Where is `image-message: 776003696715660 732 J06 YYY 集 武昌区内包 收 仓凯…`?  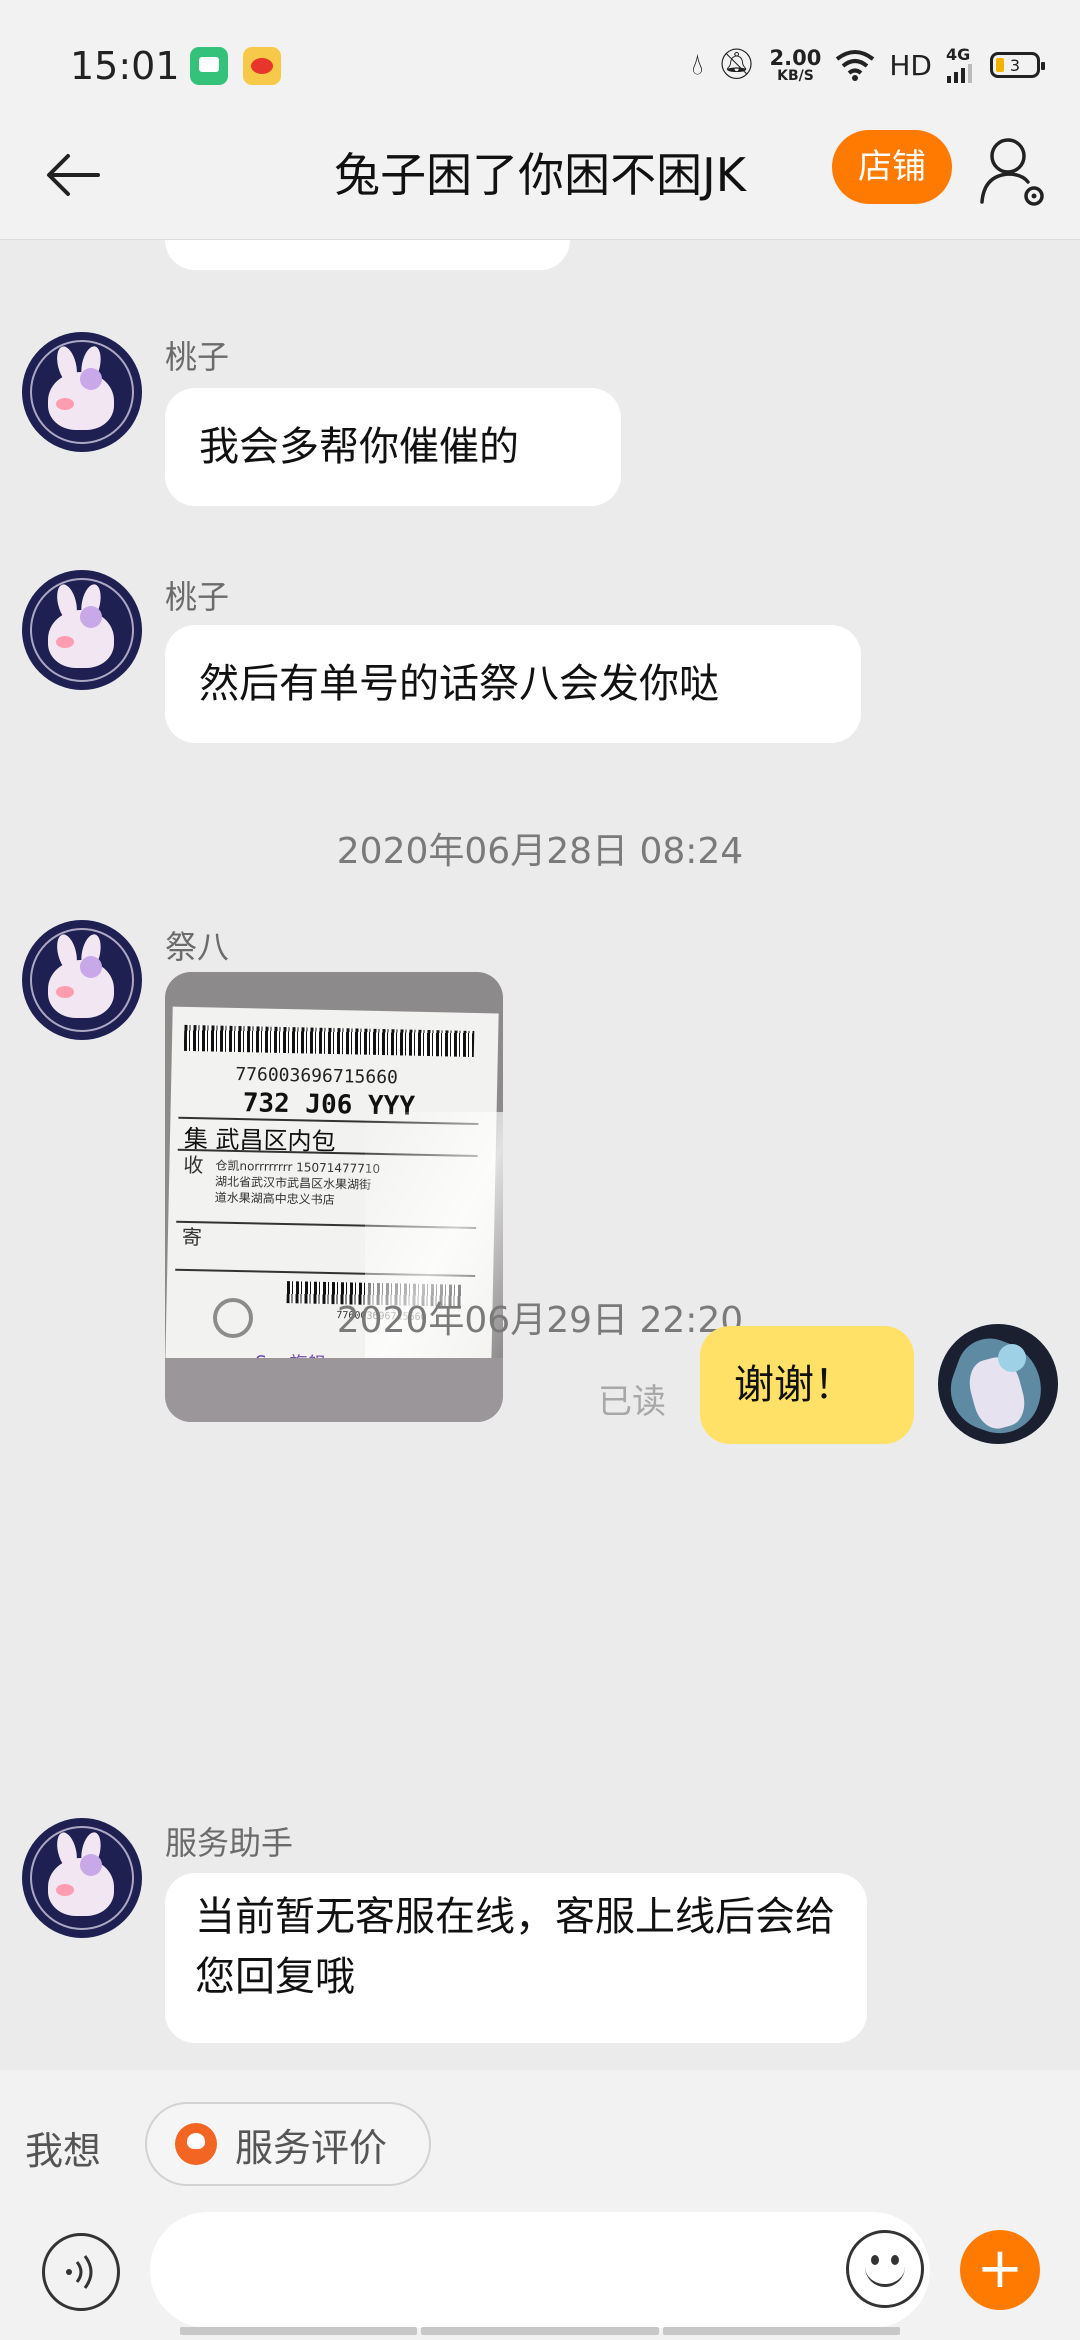 image-message: 776003696715660 732 J06 YYY 集 武昌区内包 收 仓凯… is located at coordinates (334, 1197).